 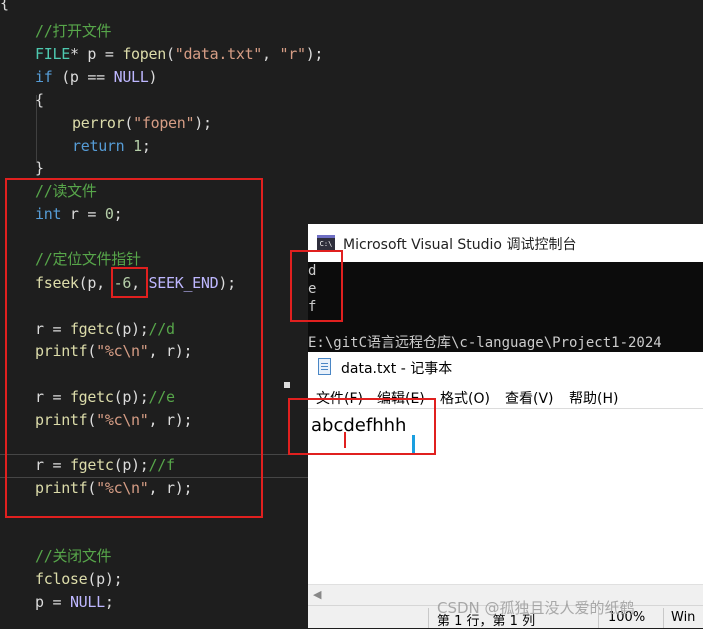 What do you see at coordinates (96, 54) in the screenshot?
I see `code-text: * p =` at bounding box center [96, 54].